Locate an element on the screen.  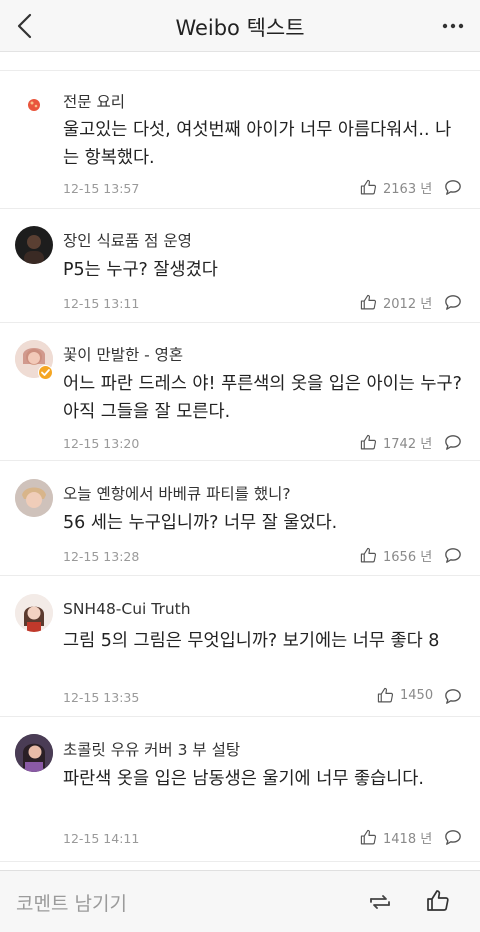
comment-text: 울고있는 다섯, 여섯번째 아이가 너무 아름다워서.. 나는 항복했다. is located at coordinates (257, 144).